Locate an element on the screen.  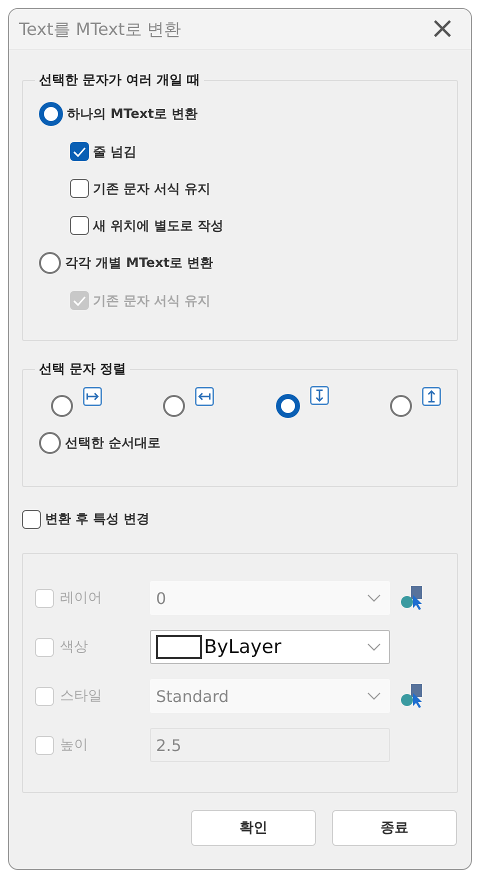
arrow-up-icon is located at coordinates (431, 396).